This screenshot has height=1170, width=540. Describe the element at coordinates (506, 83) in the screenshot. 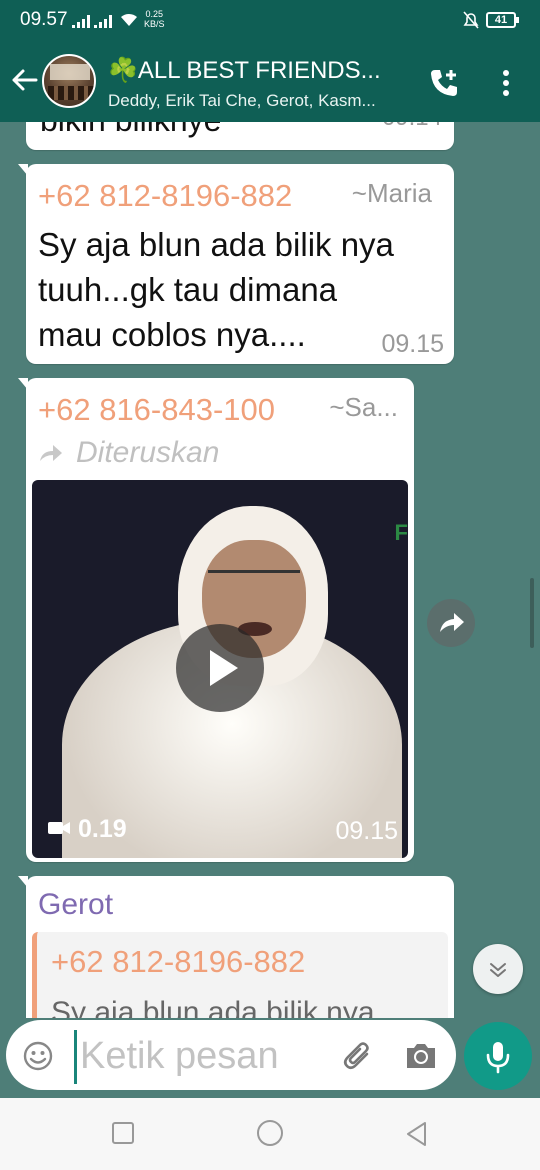

I see `more-options-icon` at that location.